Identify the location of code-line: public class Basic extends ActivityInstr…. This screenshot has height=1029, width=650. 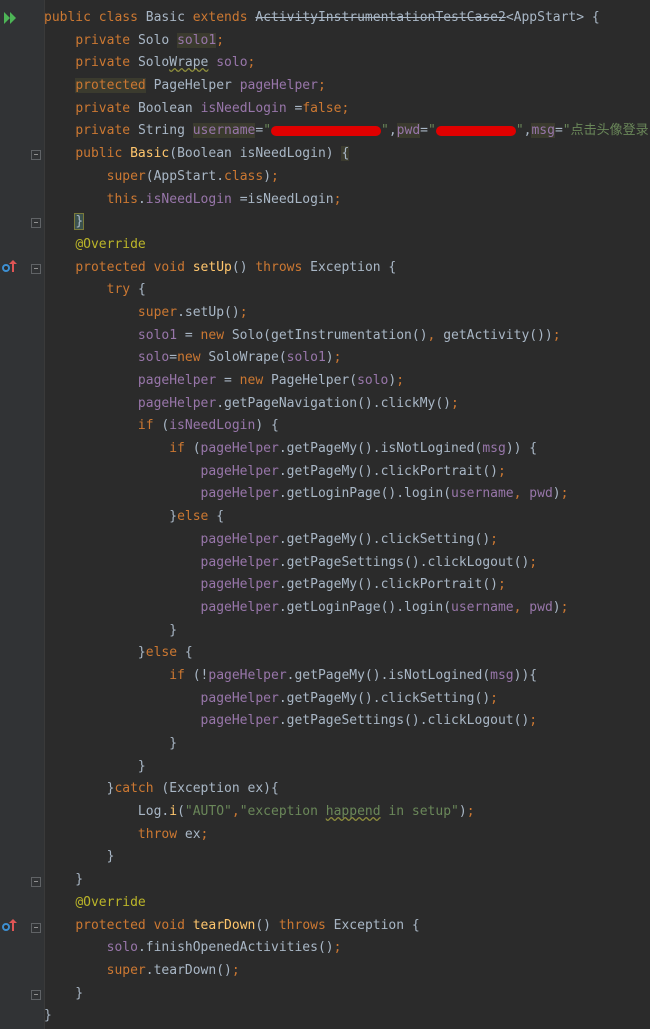
(347, 18).